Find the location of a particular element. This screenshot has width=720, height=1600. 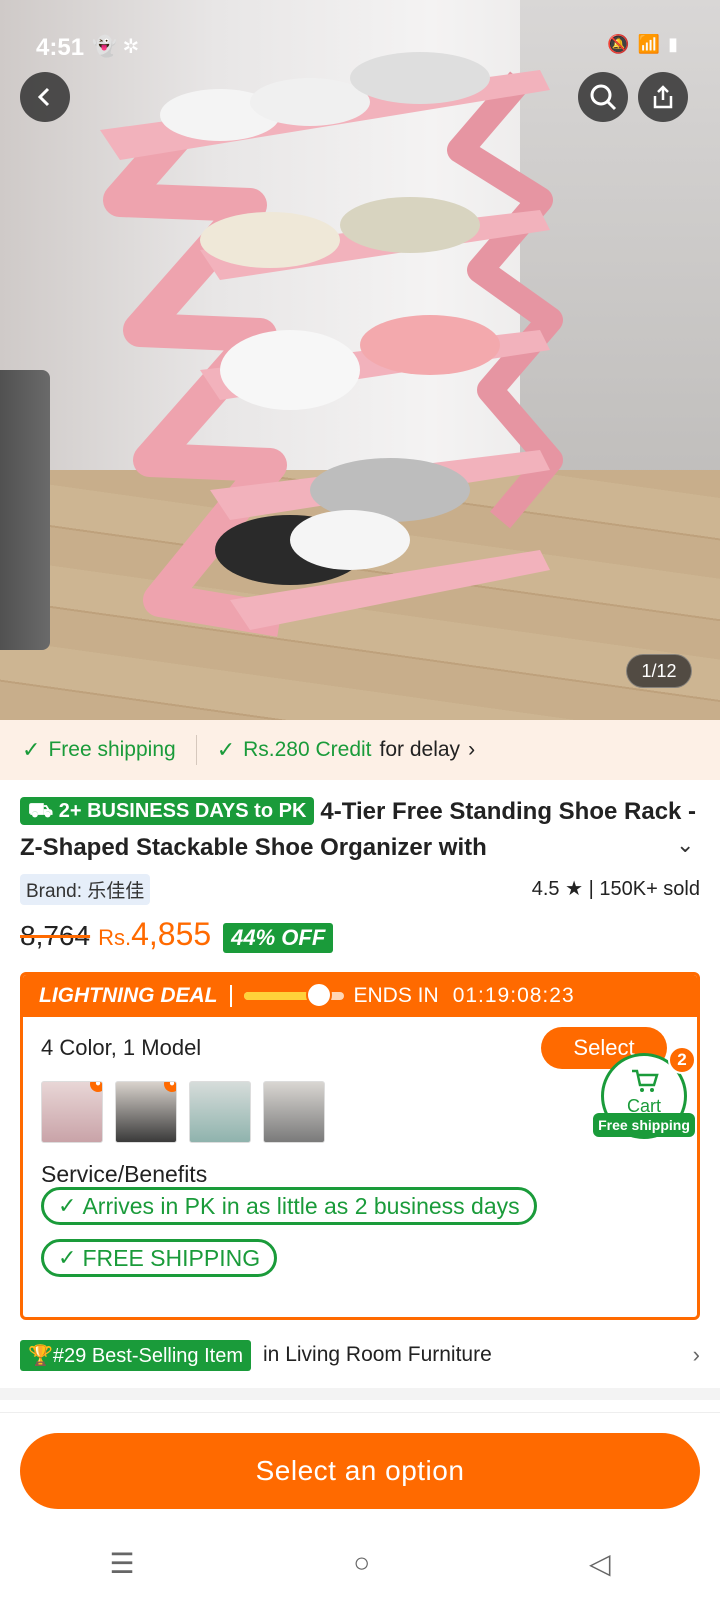

status-time: 4:51 is located at coordinates (60, 47).